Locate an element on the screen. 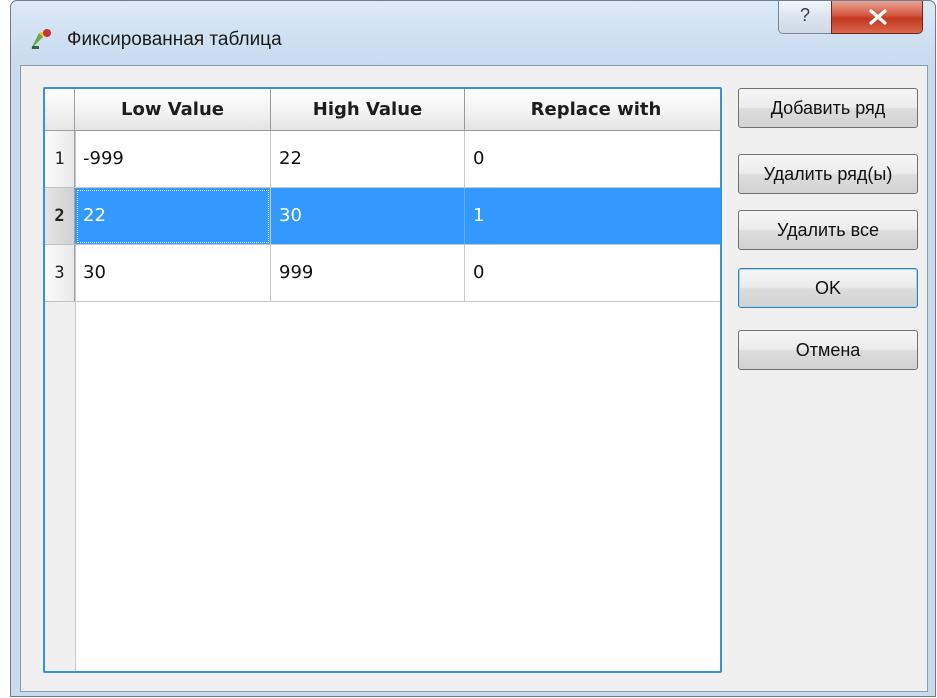 Image resolution: width=937 pixels, height=698 pixels. cancel-button: Отмена is located at coordinates (828, 350).